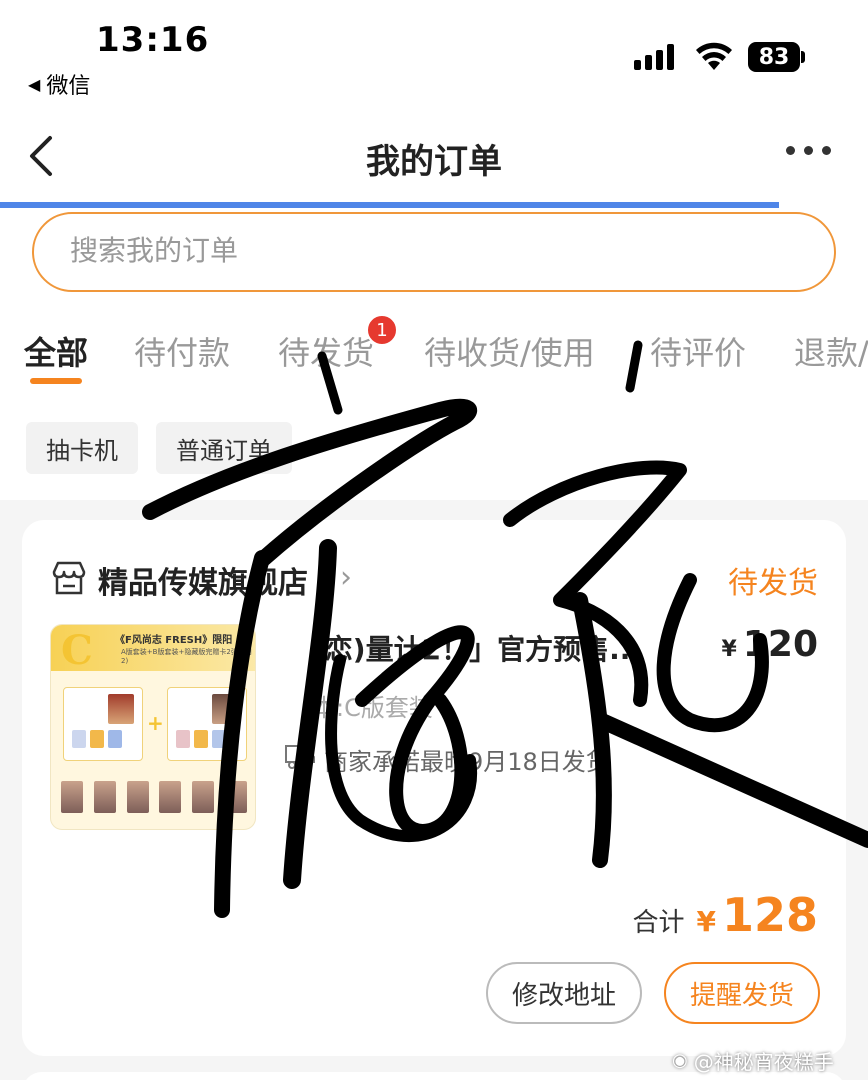  What do you see at coordinates (389, 205) in the screenshot?
I see `loading-progress-bar` at bounding box center [389, 205].